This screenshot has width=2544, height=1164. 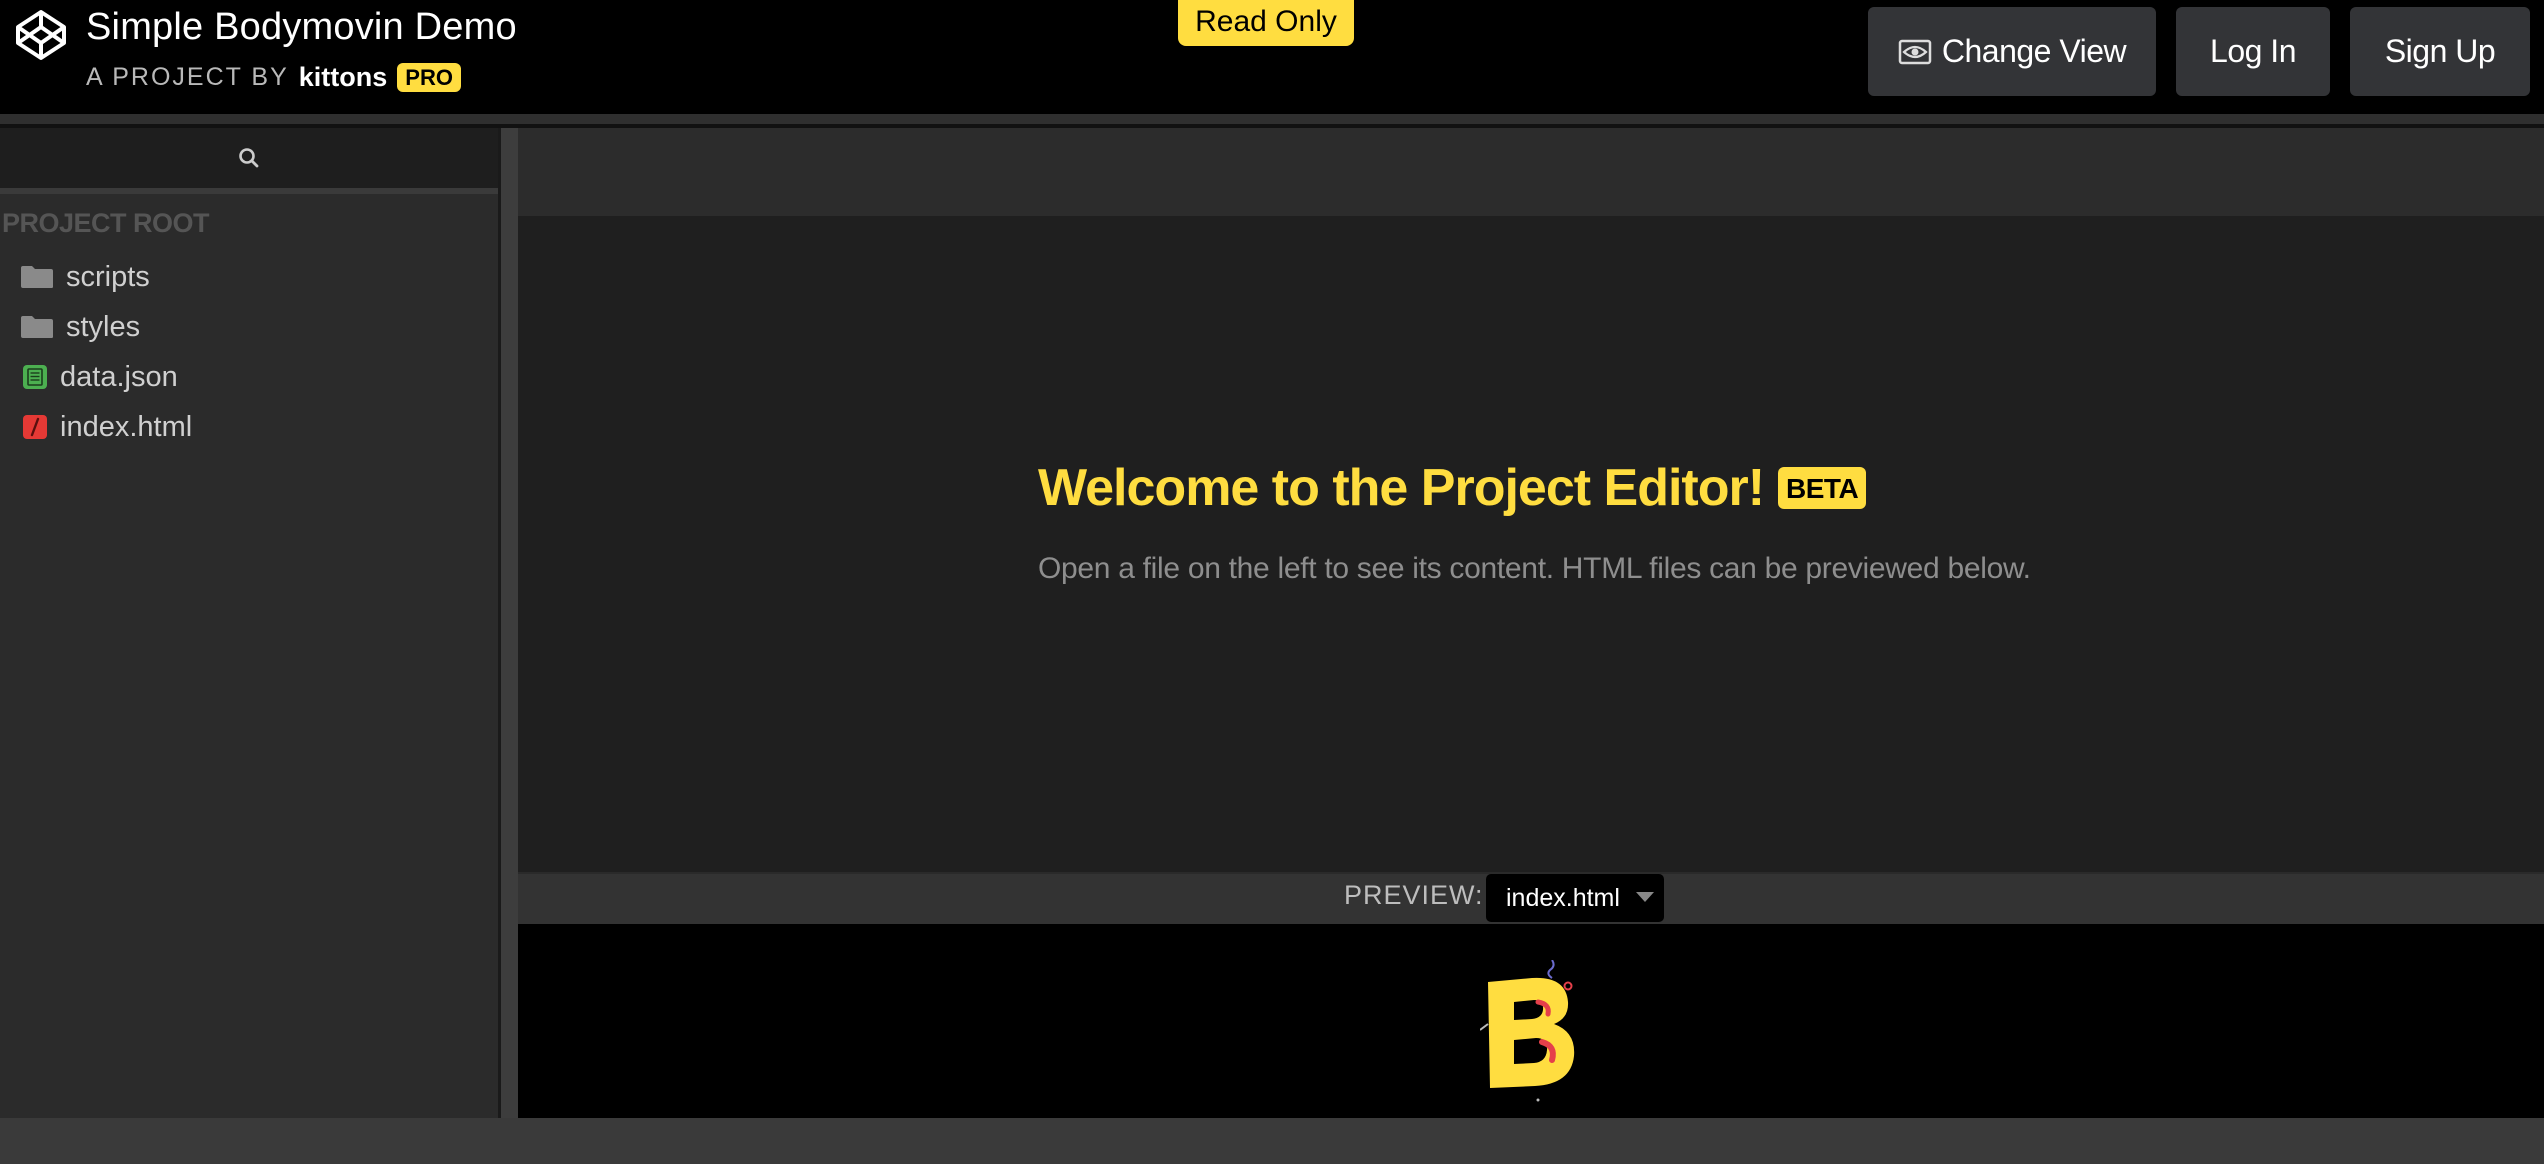 I want to click on tree-item-label: scripts, so click(x=108, y=276).